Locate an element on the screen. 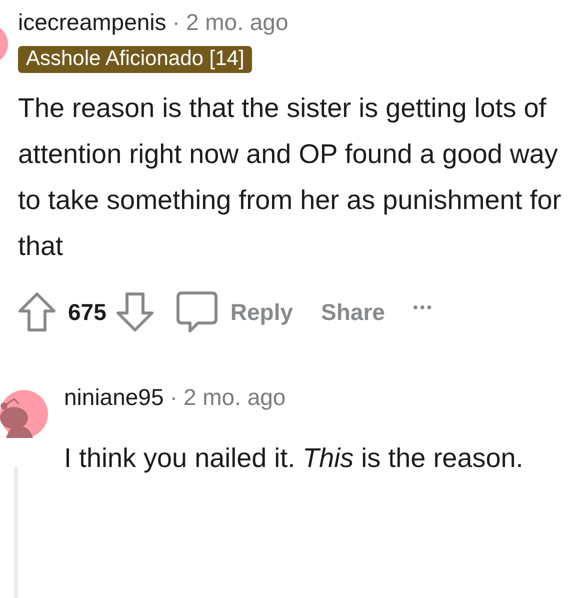 Image resolution: width=579 pixels, height=598 pixels. upvote-icon is located at coordinates (37, 312).